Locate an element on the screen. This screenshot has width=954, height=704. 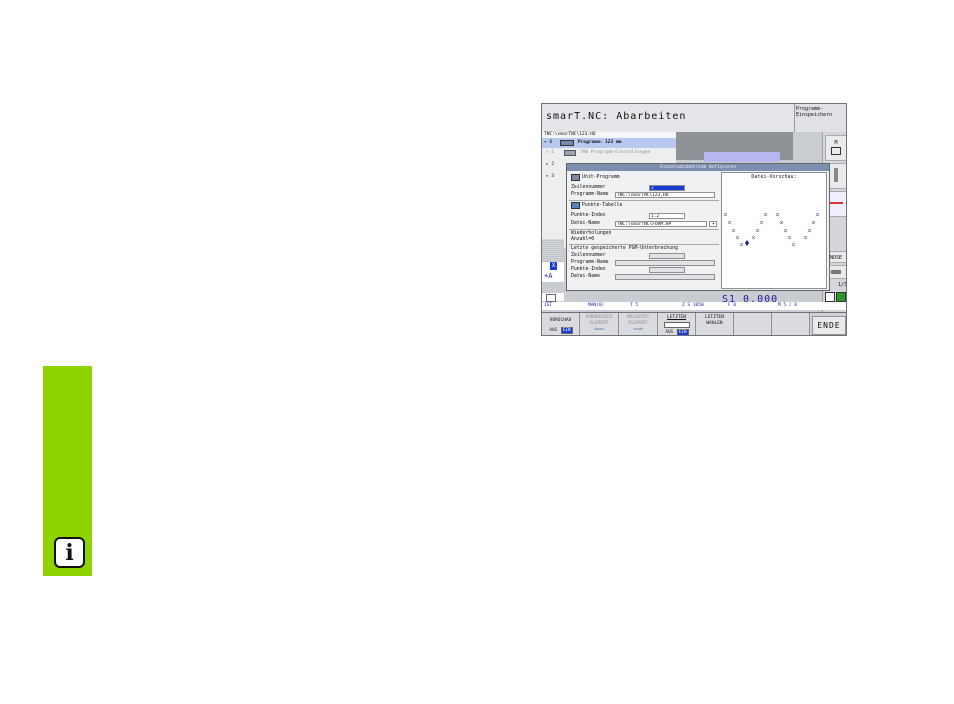
last-punkte-index-label: Punkte-Index is located at coordinates (588, 269).